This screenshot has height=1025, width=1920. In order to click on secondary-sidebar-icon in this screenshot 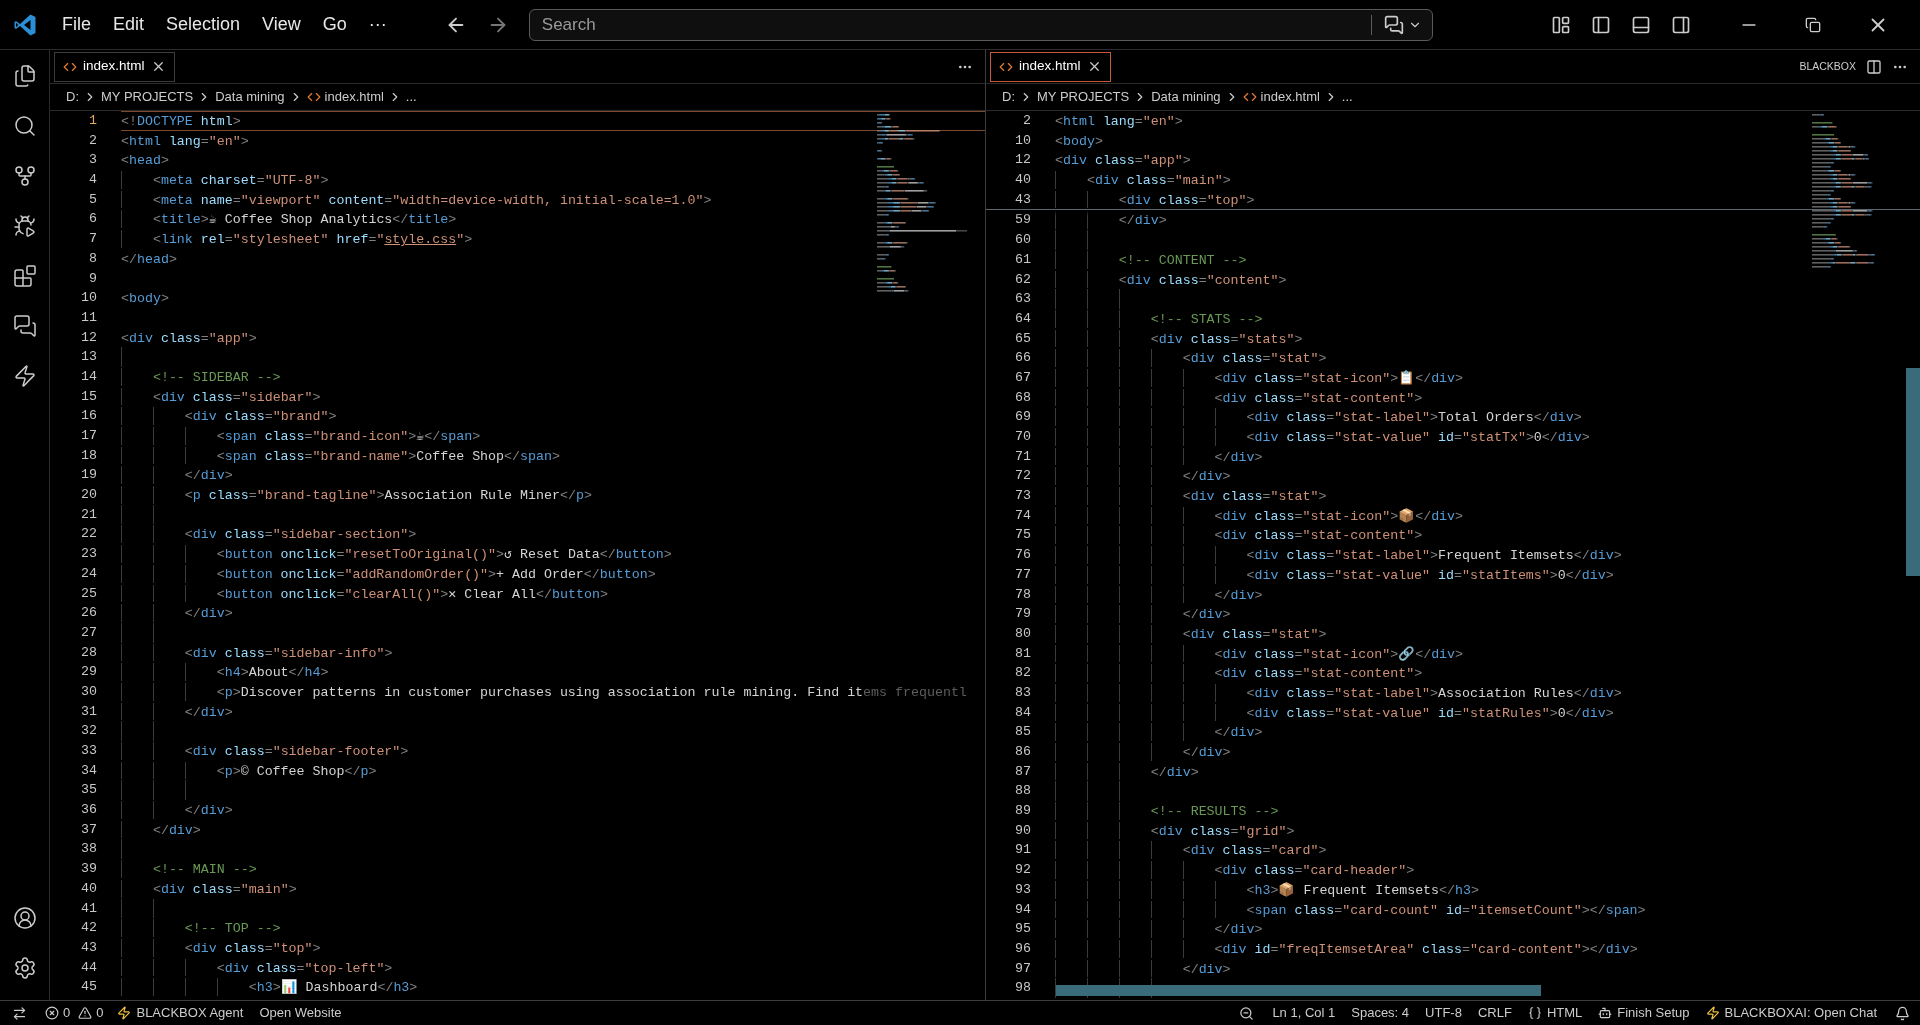, I will do `click(1680, 24)`.